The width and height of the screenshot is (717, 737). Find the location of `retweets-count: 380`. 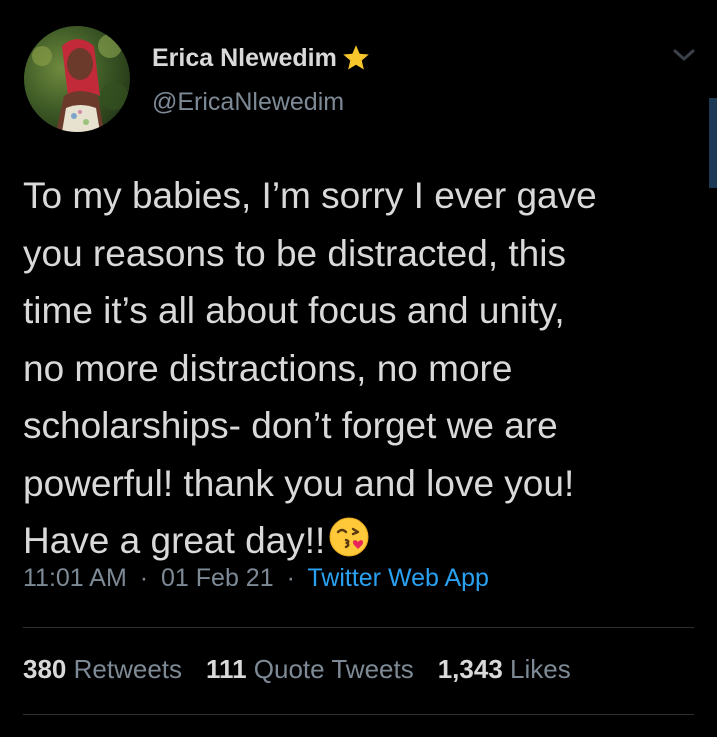

retweets-count: 380 is located at coordinates (45, 669).